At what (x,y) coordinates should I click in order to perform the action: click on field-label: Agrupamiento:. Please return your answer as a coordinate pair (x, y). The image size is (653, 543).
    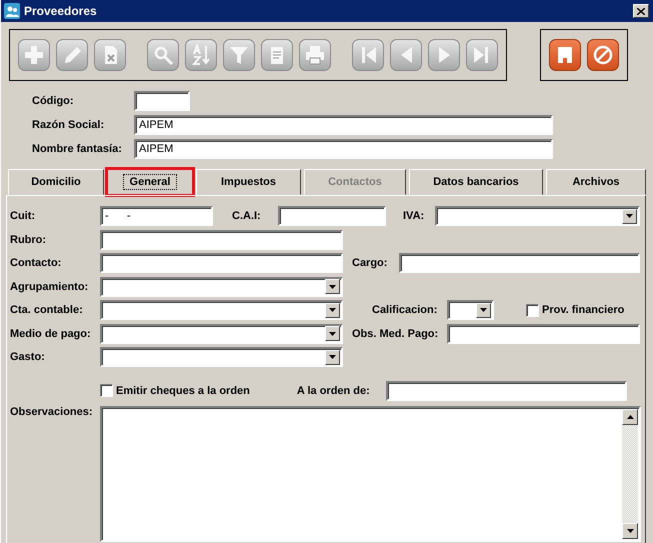
    Looking at the image, I should click on (50, 286).